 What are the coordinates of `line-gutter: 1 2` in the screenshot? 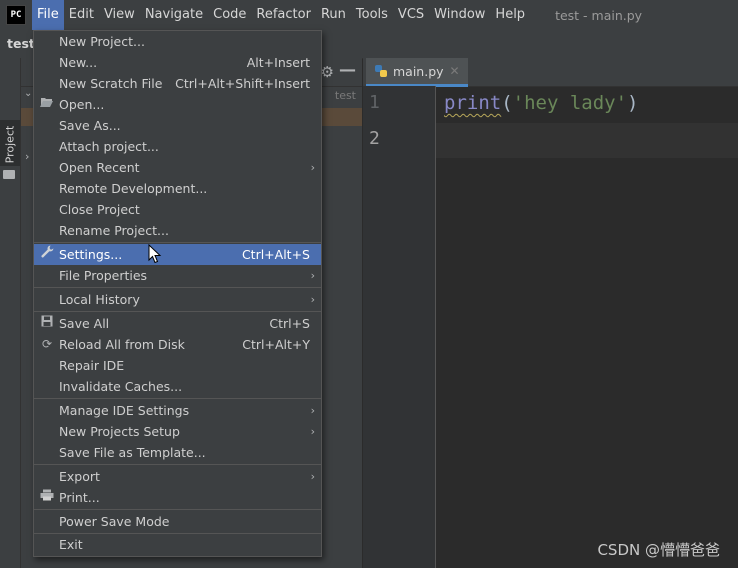 It's located at (399, 327).